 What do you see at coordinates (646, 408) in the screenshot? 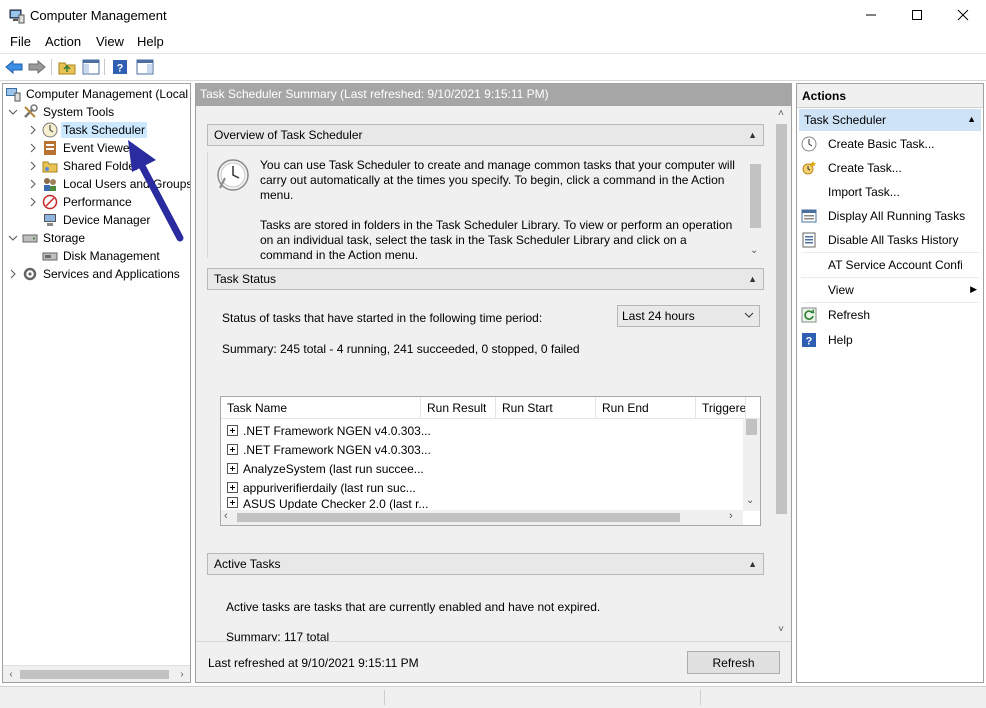
I see `column-header-run-end: Run End` at bounding box center [646, 408].